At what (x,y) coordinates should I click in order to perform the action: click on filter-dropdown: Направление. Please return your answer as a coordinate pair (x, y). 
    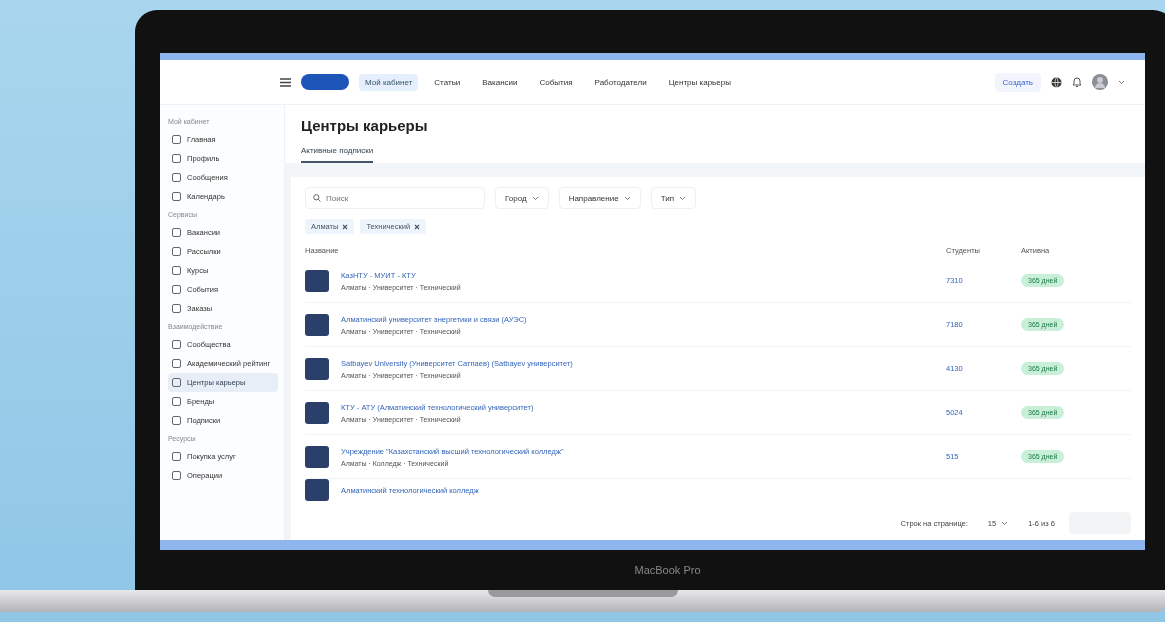
    Looking at the image, I should click on (599, 198).